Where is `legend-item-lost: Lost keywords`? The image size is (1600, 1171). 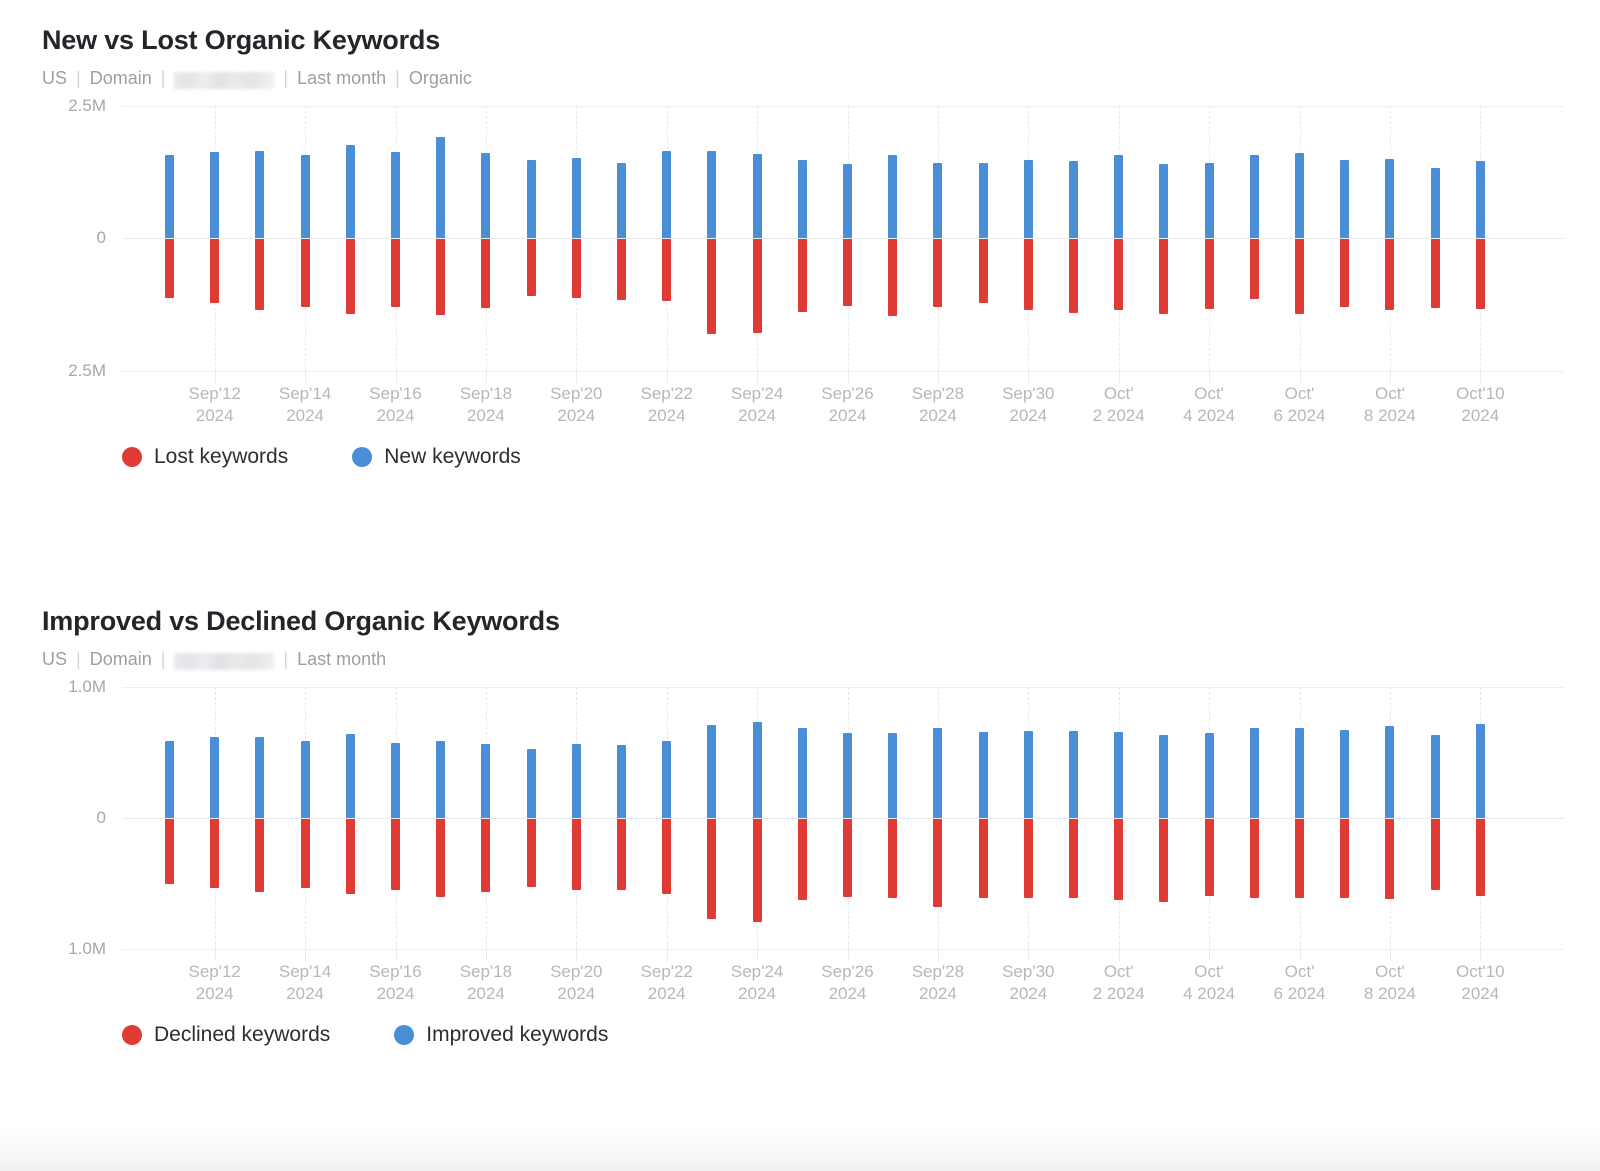
legend-item-lost: Lost keywords is located at coordinates (205, 457).